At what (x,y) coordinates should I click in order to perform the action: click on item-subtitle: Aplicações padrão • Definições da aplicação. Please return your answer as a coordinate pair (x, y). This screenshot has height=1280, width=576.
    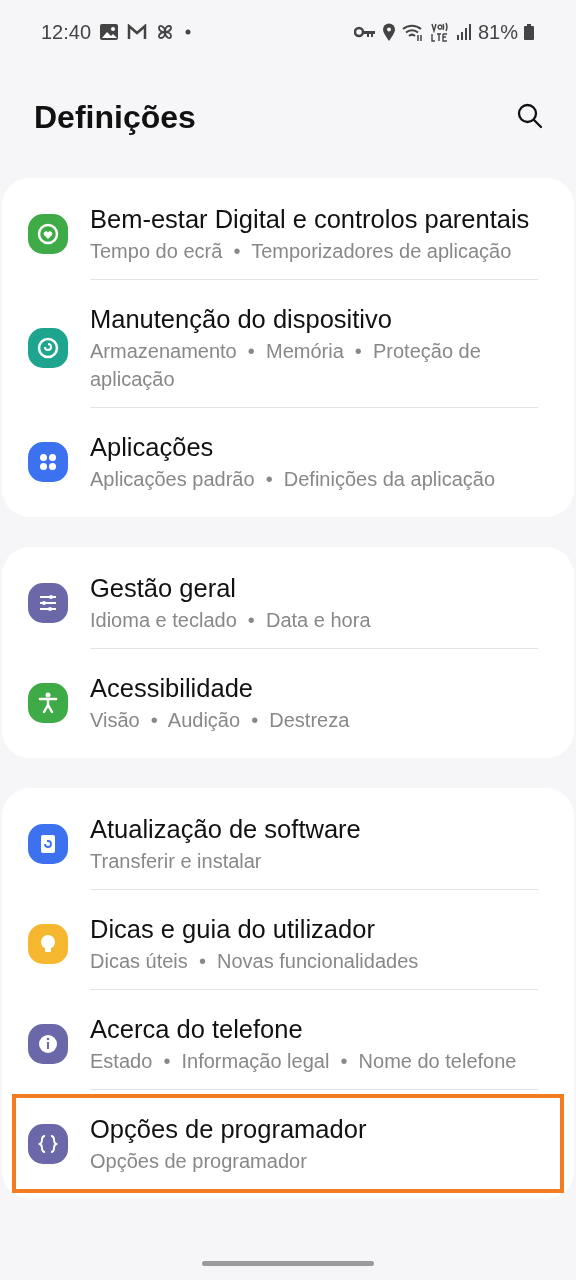
    Looking at the image, I should click on (293, 479).